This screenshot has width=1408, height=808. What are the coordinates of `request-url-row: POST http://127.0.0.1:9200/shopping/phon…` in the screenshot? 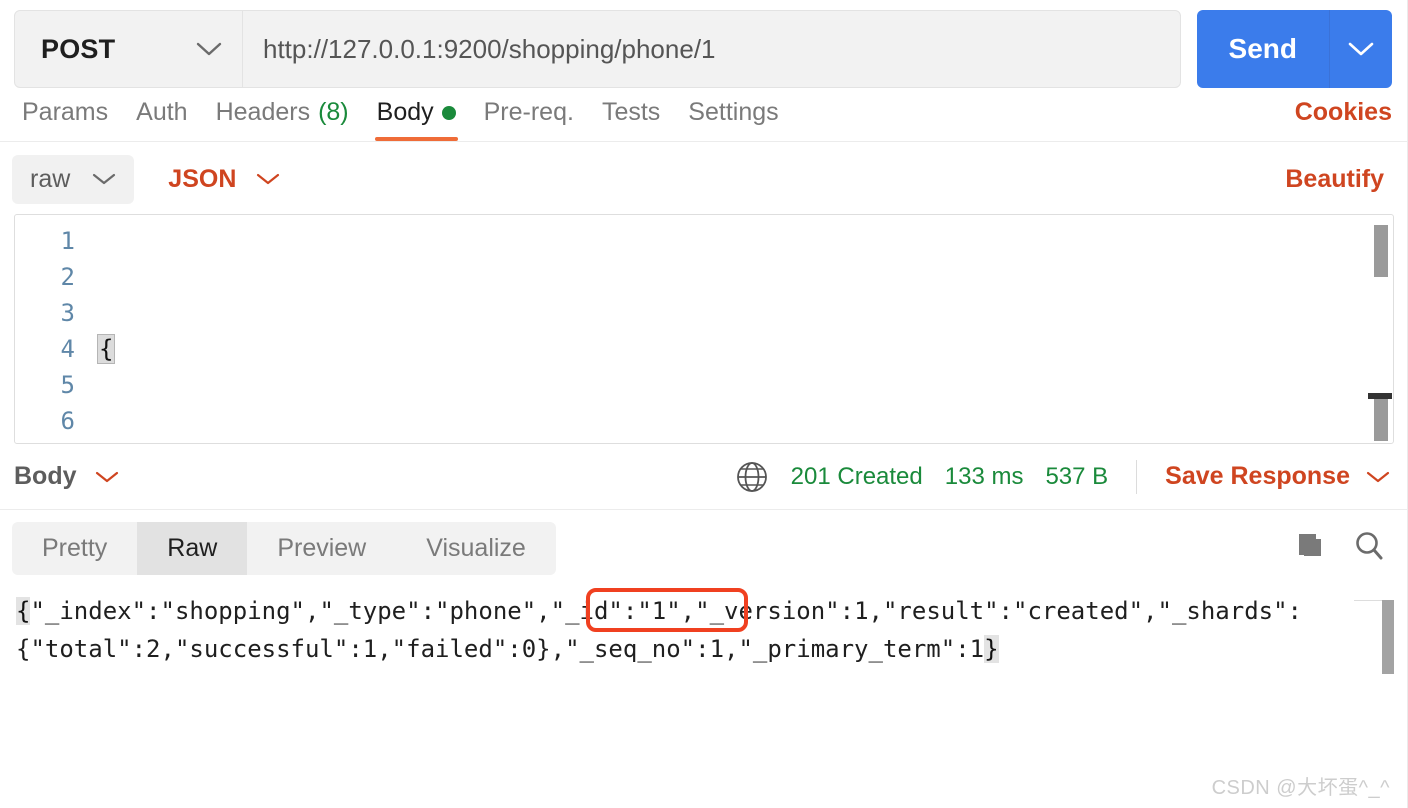 It's located at (704, 44).